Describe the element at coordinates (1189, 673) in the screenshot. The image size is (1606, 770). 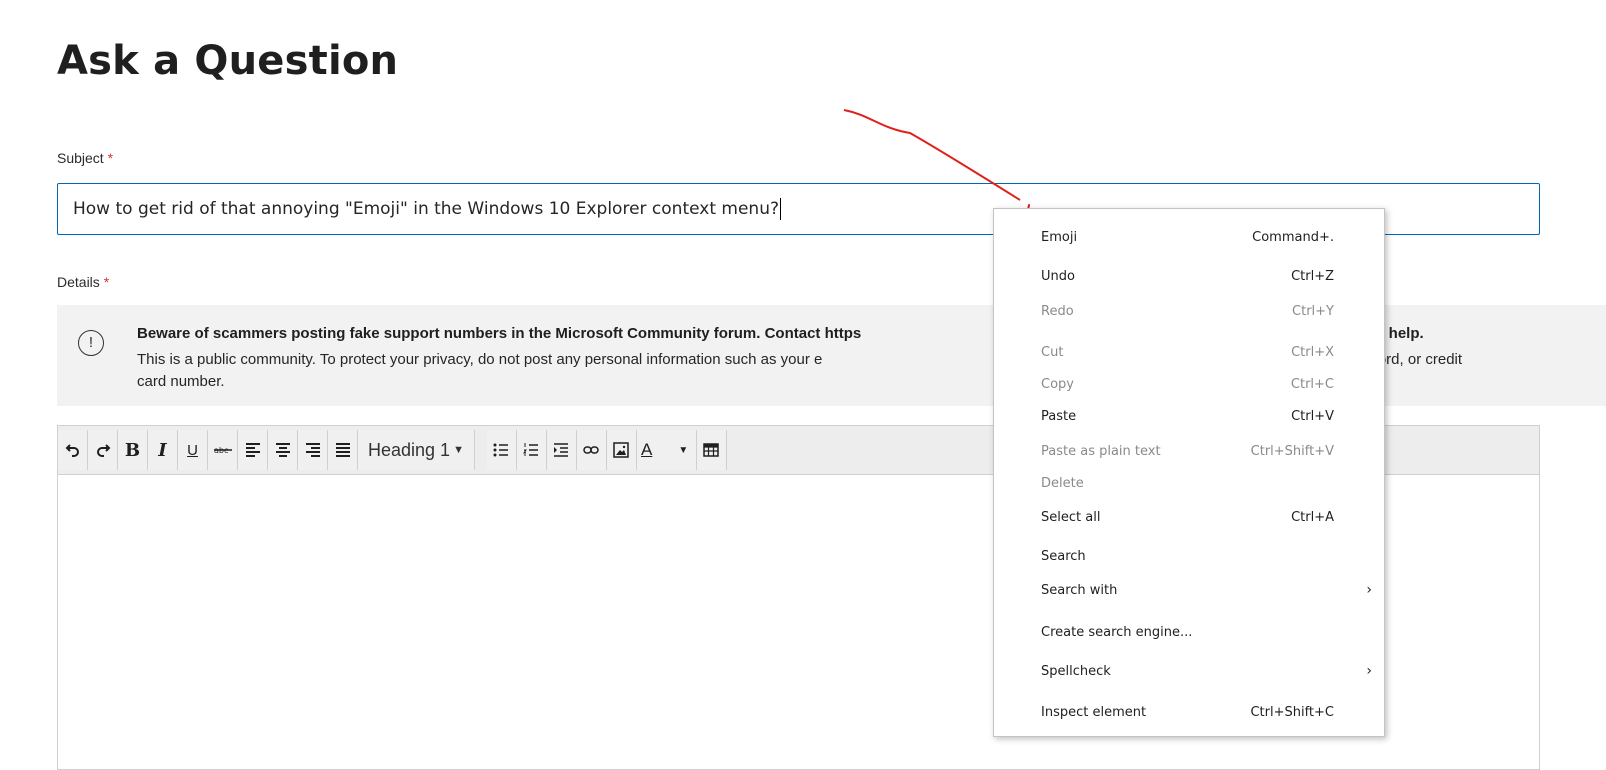
I see `context-menu-item: Spellcheck ›` at that location.